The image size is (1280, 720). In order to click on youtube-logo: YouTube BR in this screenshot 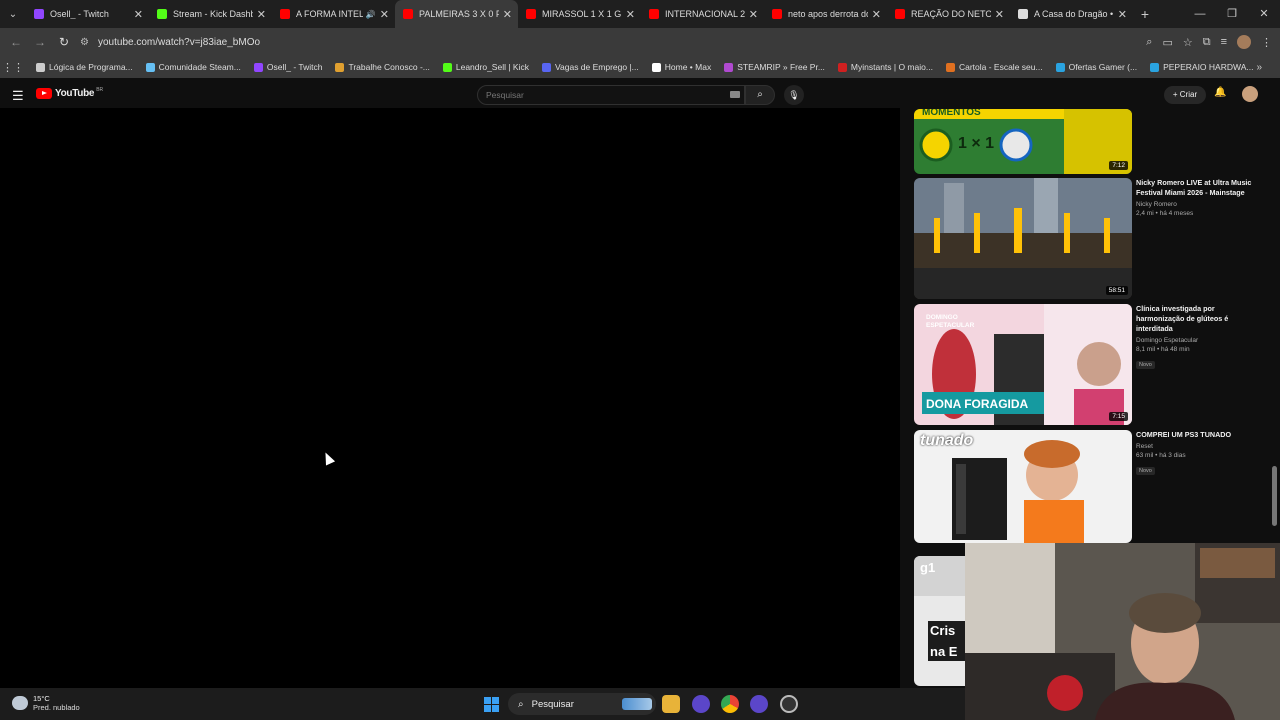, I will do `click(70, 92)`.